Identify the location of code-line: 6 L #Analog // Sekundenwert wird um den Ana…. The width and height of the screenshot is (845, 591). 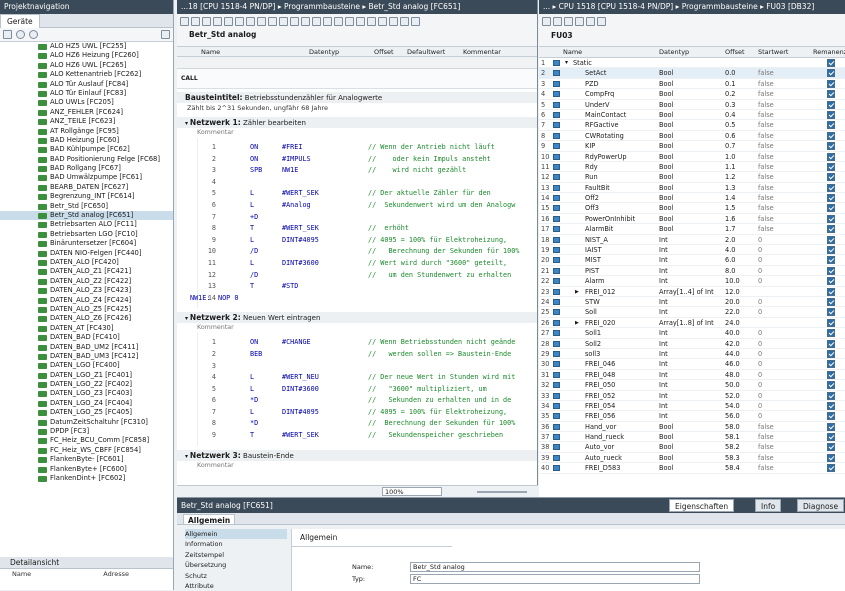
(367, 206).